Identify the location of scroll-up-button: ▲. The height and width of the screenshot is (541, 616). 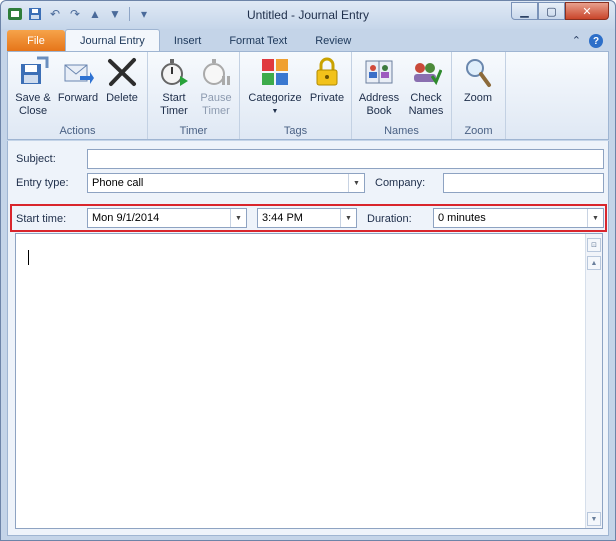
(594, 263).